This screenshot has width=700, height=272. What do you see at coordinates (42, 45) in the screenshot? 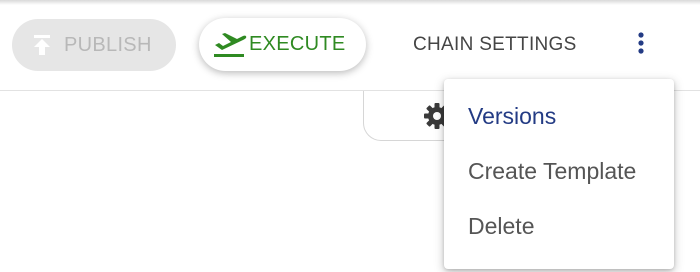
I see `publish-icon` at bounding box center [42, 45].